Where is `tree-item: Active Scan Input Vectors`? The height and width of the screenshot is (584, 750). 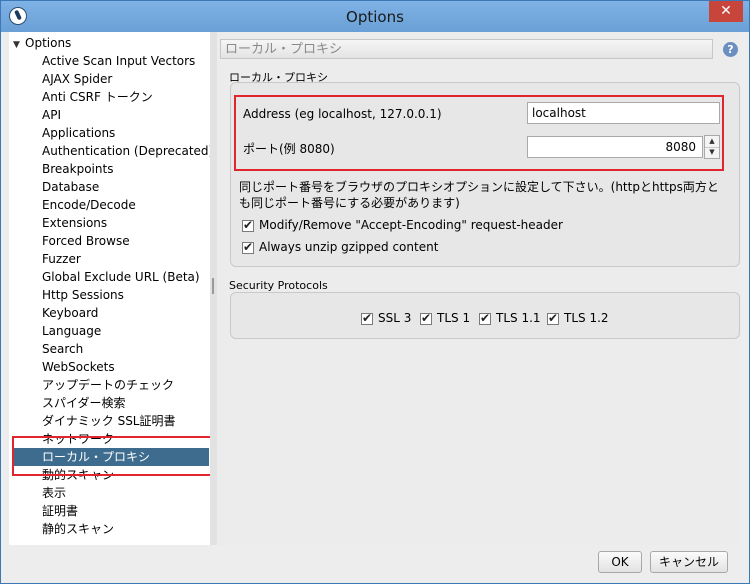 tree-item: Active Scan Input Vectors is located at coordinates (118, 61).